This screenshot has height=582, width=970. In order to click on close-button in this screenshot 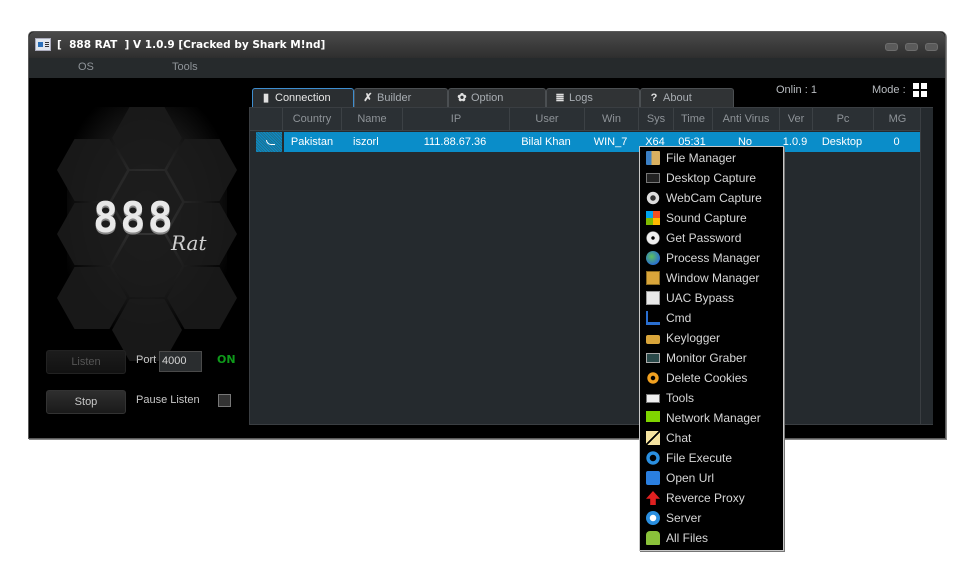, I will do `click(931, 47)`.